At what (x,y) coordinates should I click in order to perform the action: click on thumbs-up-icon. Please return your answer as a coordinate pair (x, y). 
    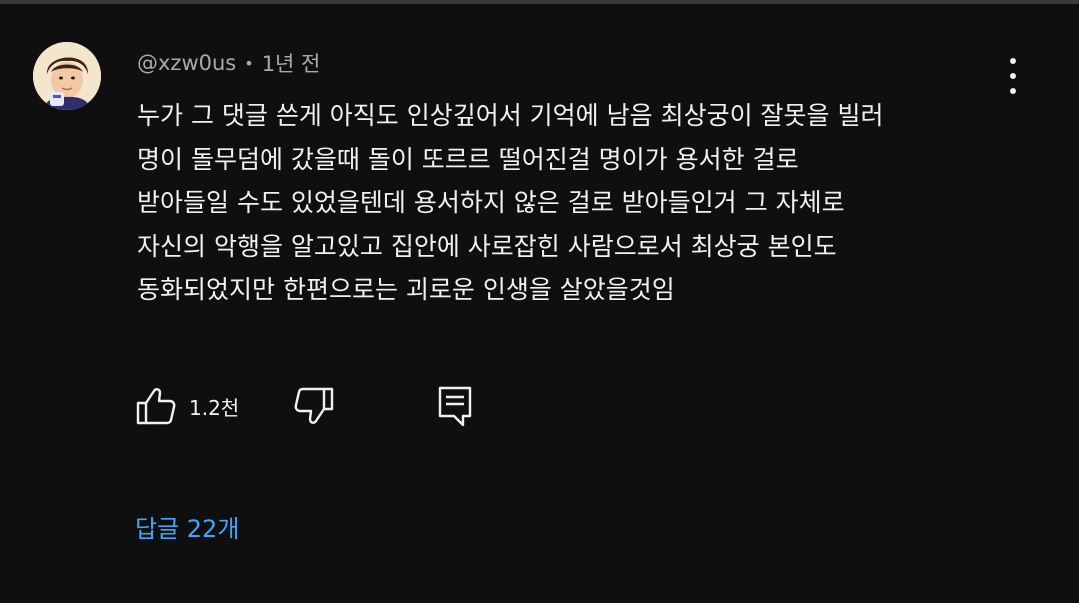
    Looking at the image, I should click on (156, 406).